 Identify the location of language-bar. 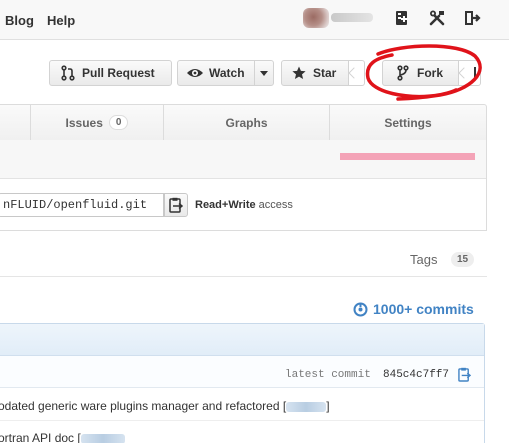
(407, 156).